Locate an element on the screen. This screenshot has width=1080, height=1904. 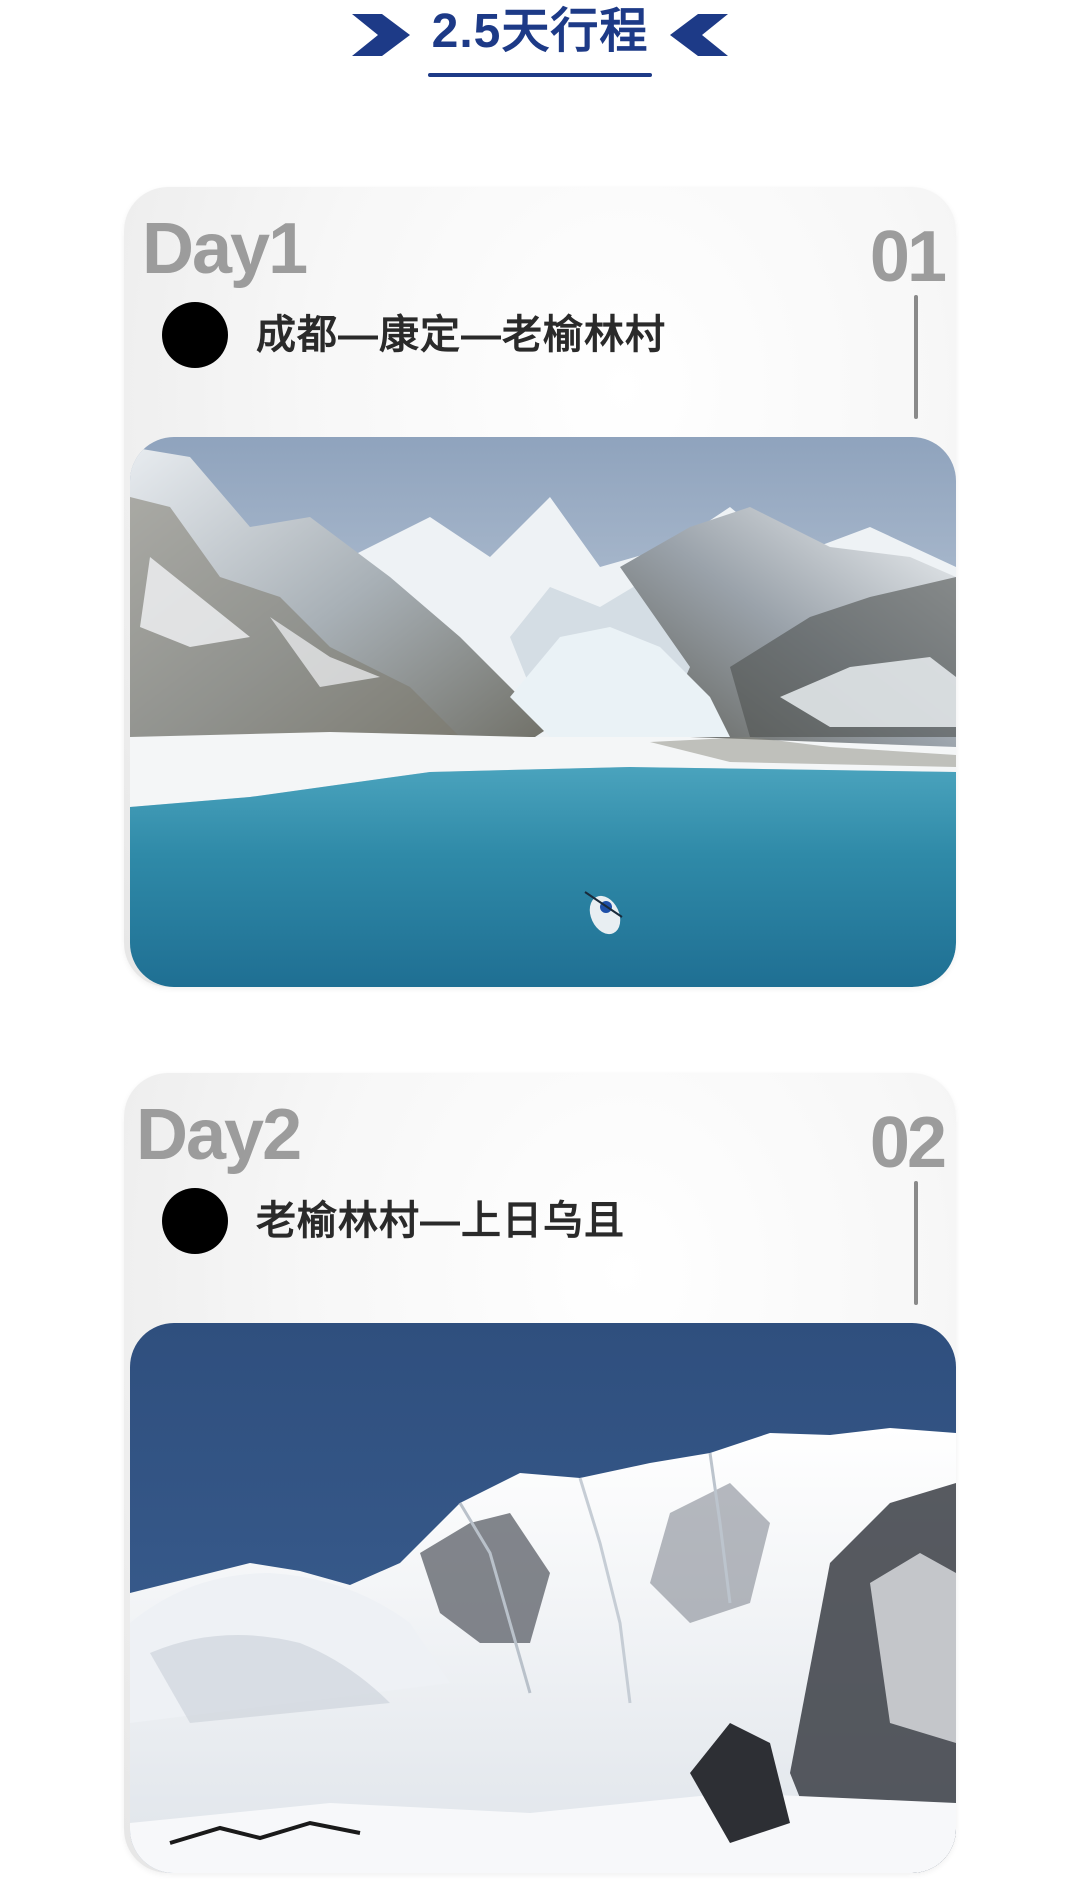
title-underline is located at coordinates (540, 75).